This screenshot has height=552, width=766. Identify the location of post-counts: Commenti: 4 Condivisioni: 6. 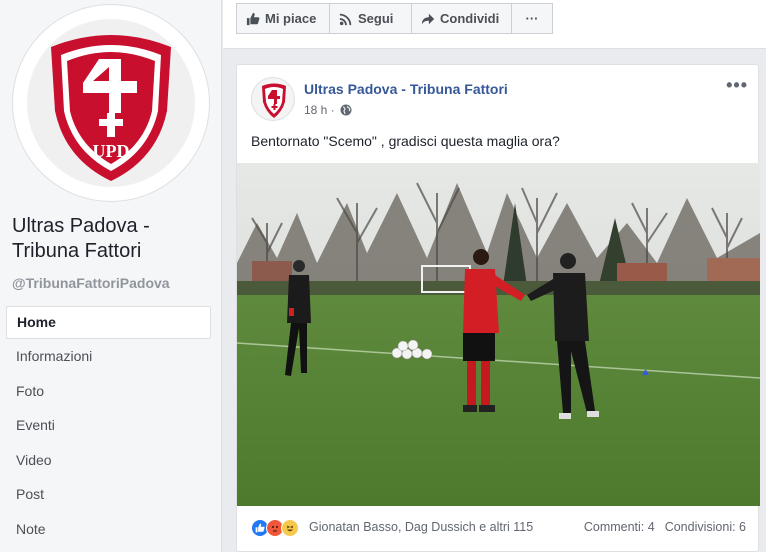
(665, 527).